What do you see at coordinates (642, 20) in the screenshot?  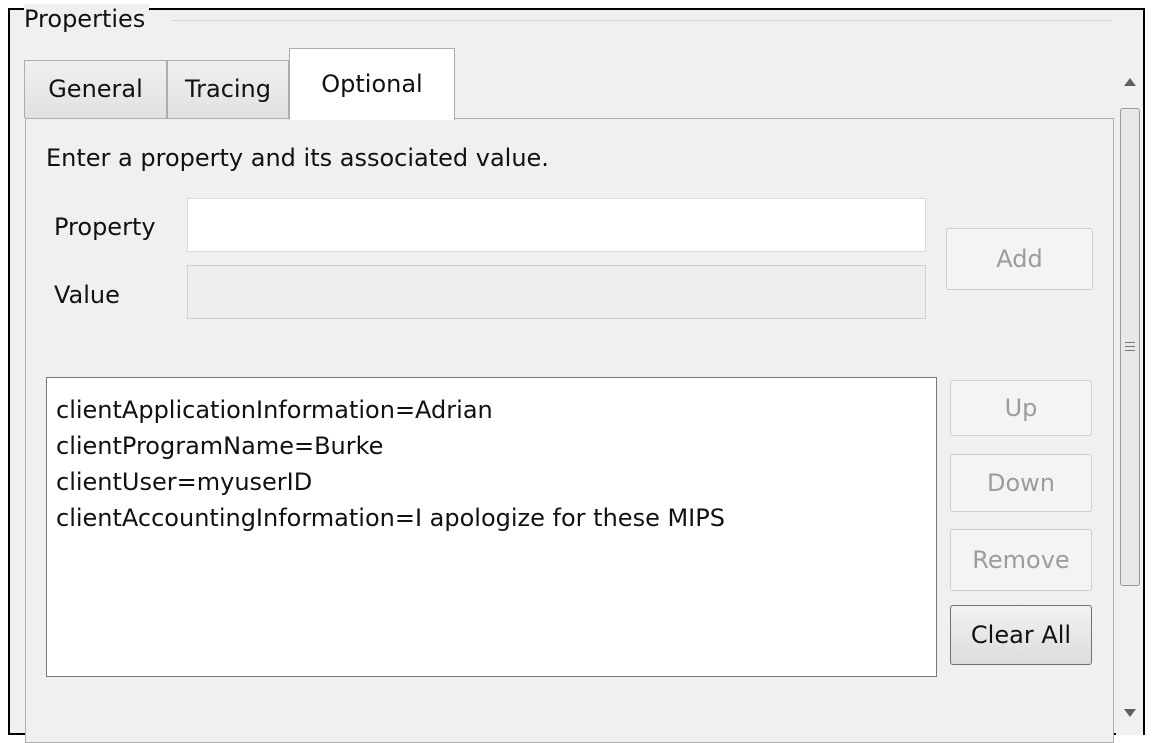 I see `group-border` at bounding box center [642, 20].